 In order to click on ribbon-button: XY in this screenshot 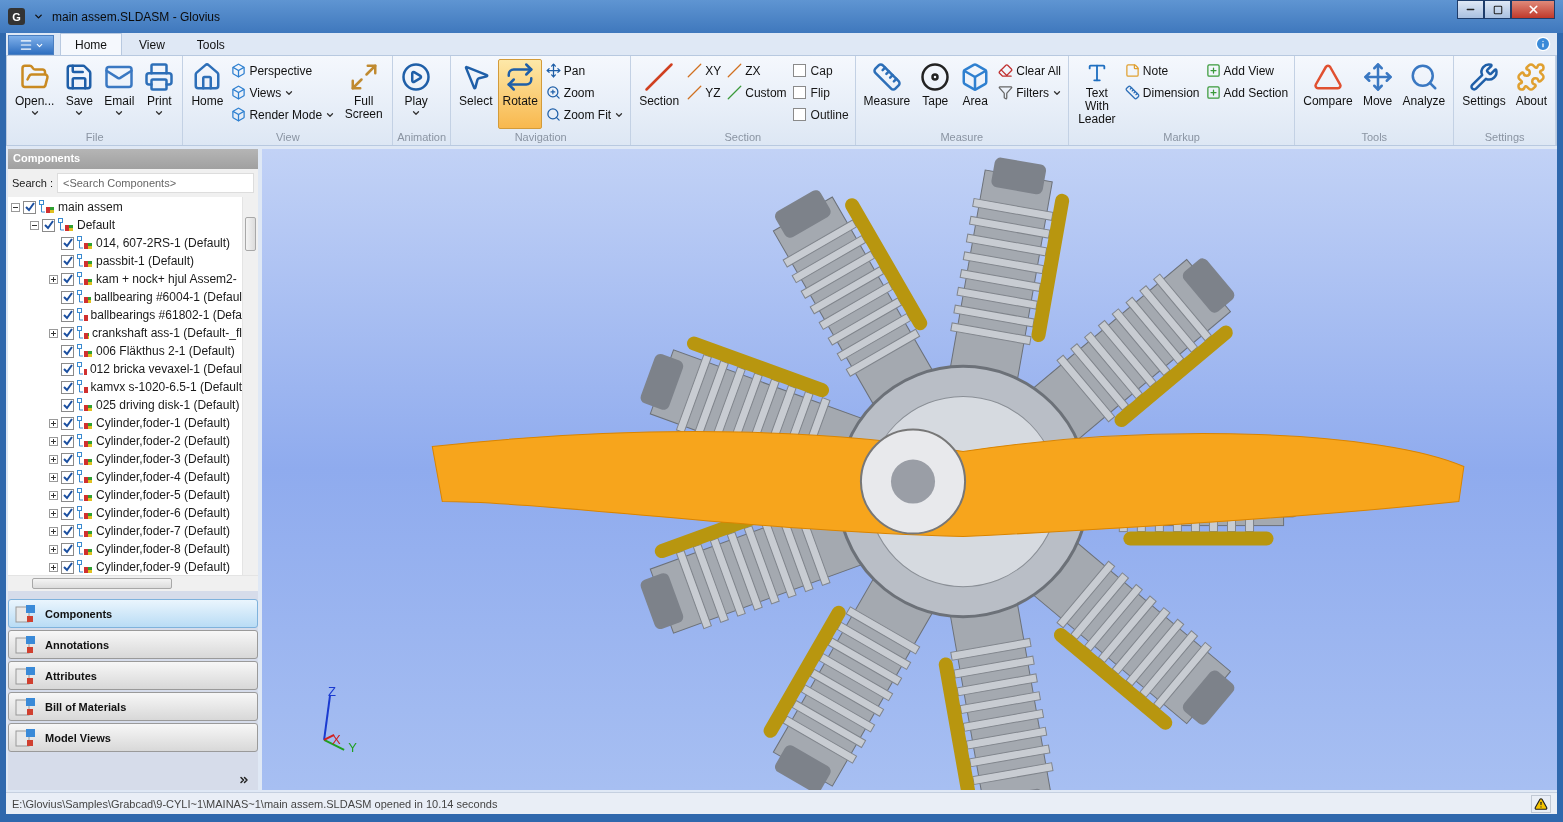, I will do `click(704, 70)`.